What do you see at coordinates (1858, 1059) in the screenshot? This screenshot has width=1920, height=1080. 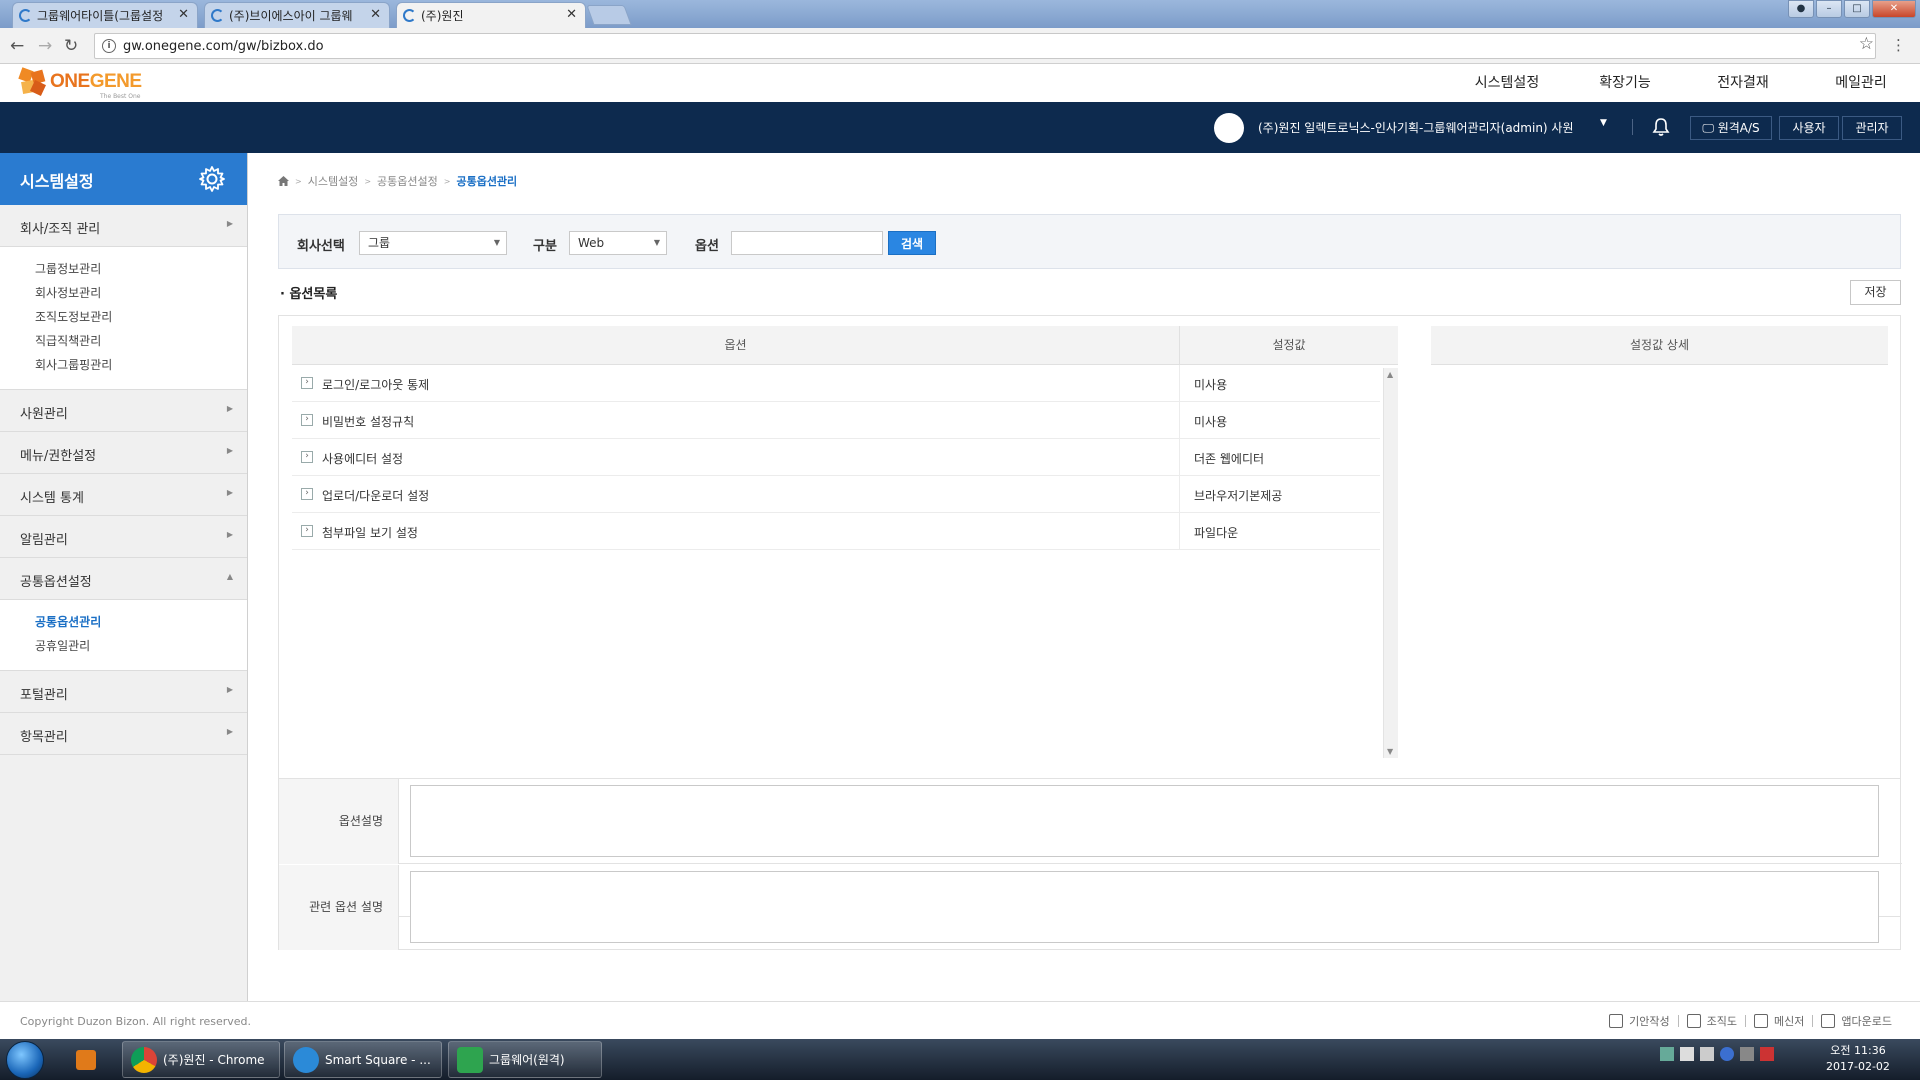 I see `system-clock: 오전 11:36 2017-02-02` at bounding box center [1858, 1059].